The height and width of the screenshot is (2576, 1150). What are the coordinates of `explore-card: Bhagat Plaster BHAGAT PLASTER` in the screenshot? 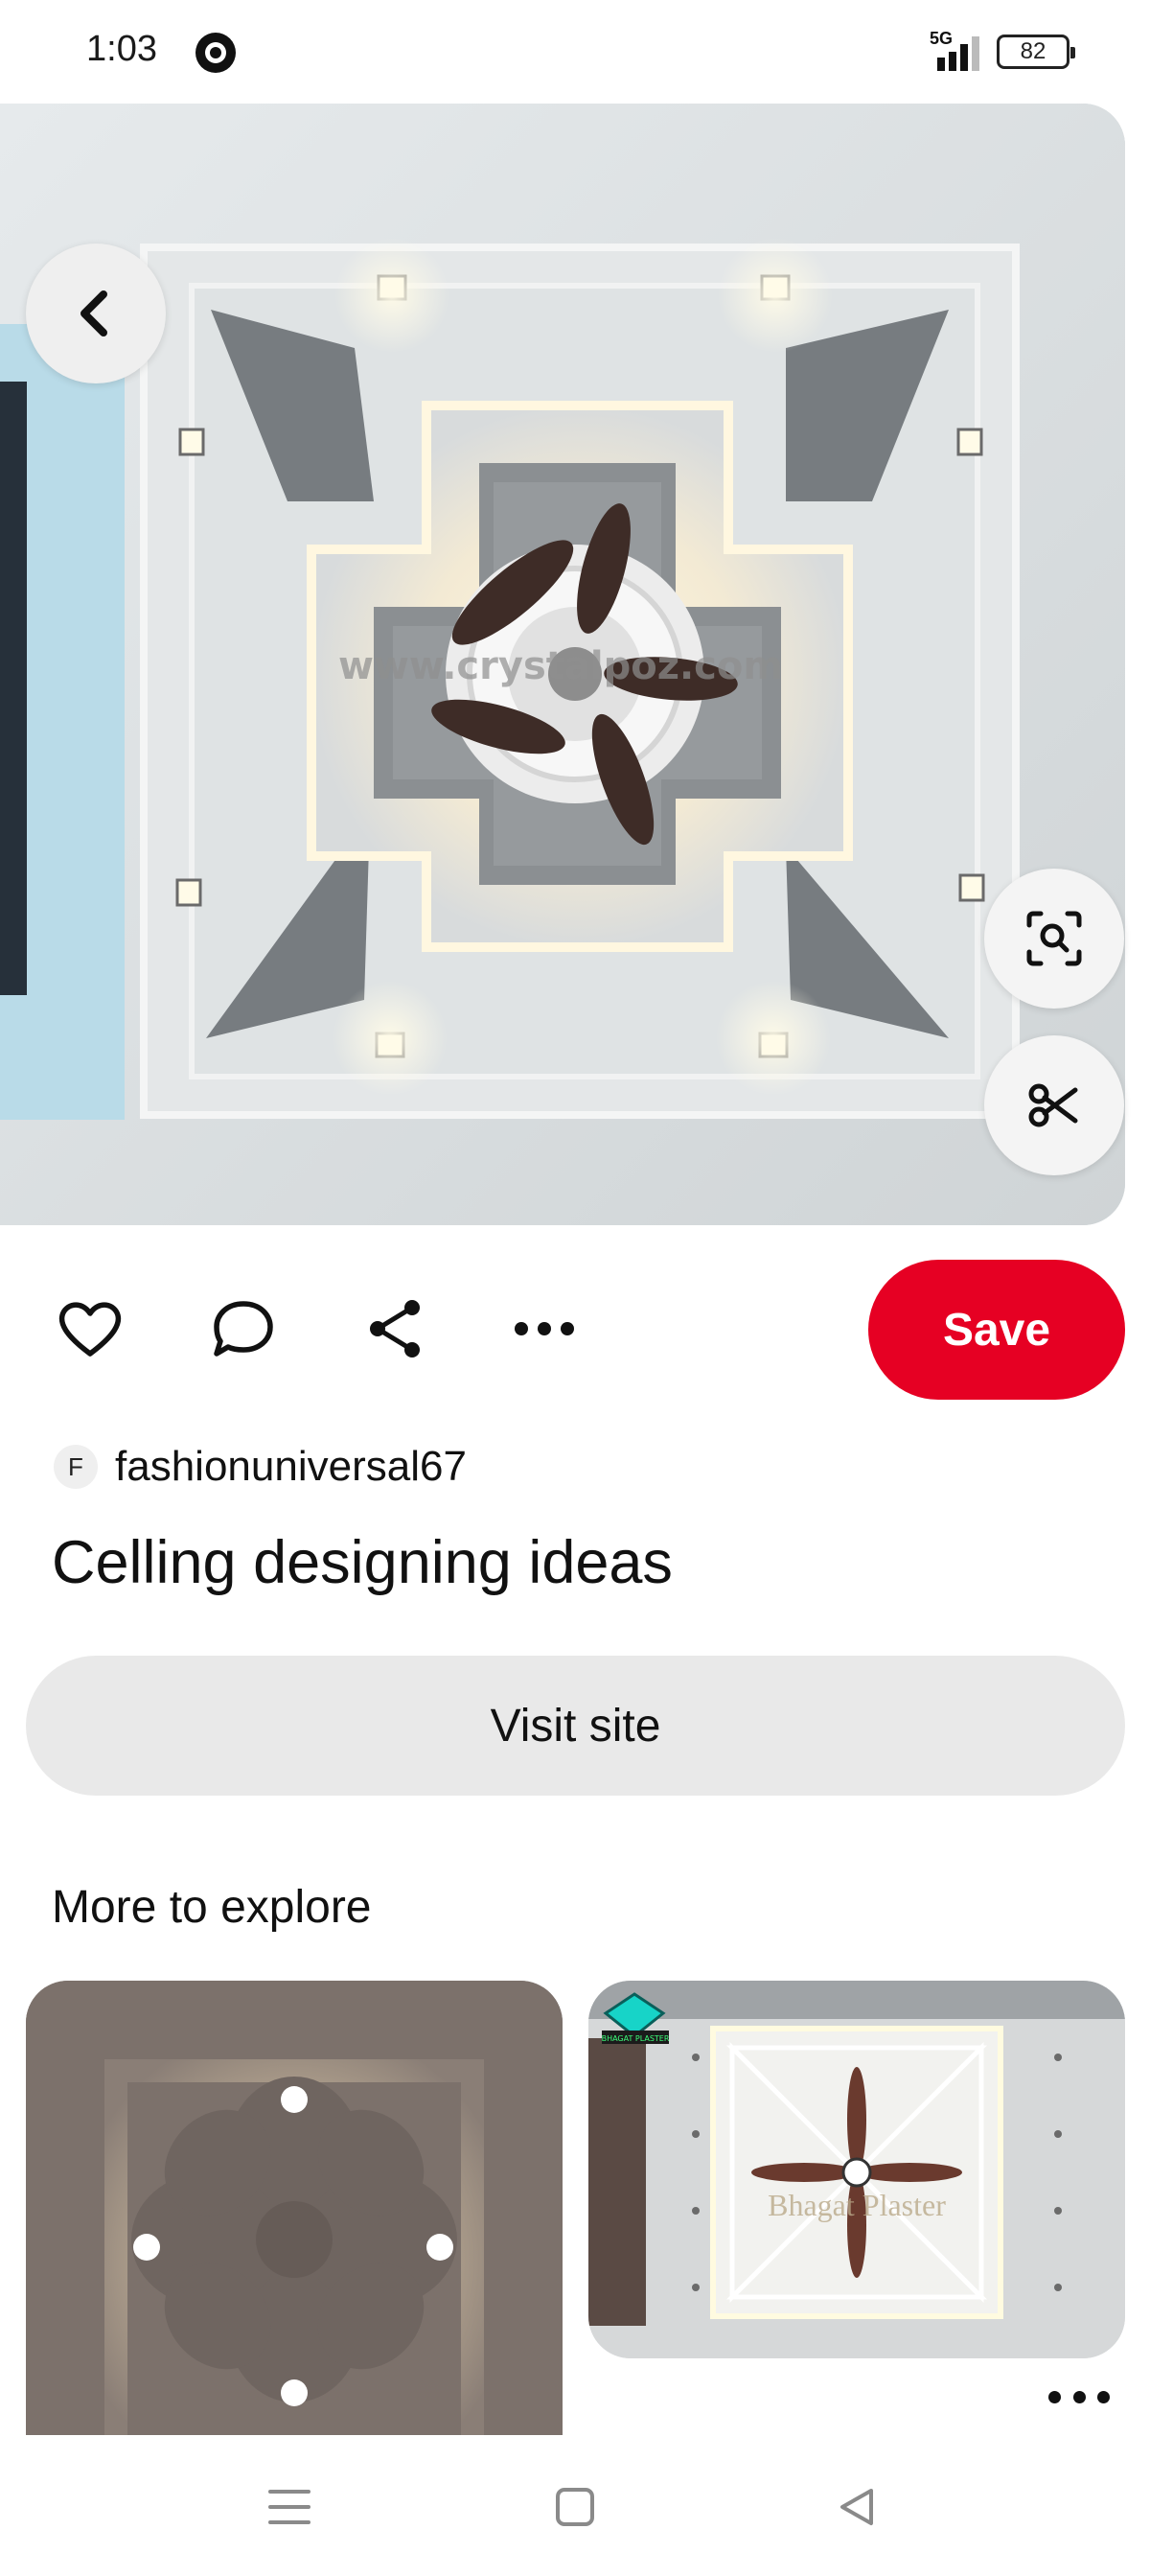 It's located at (856, 2169).